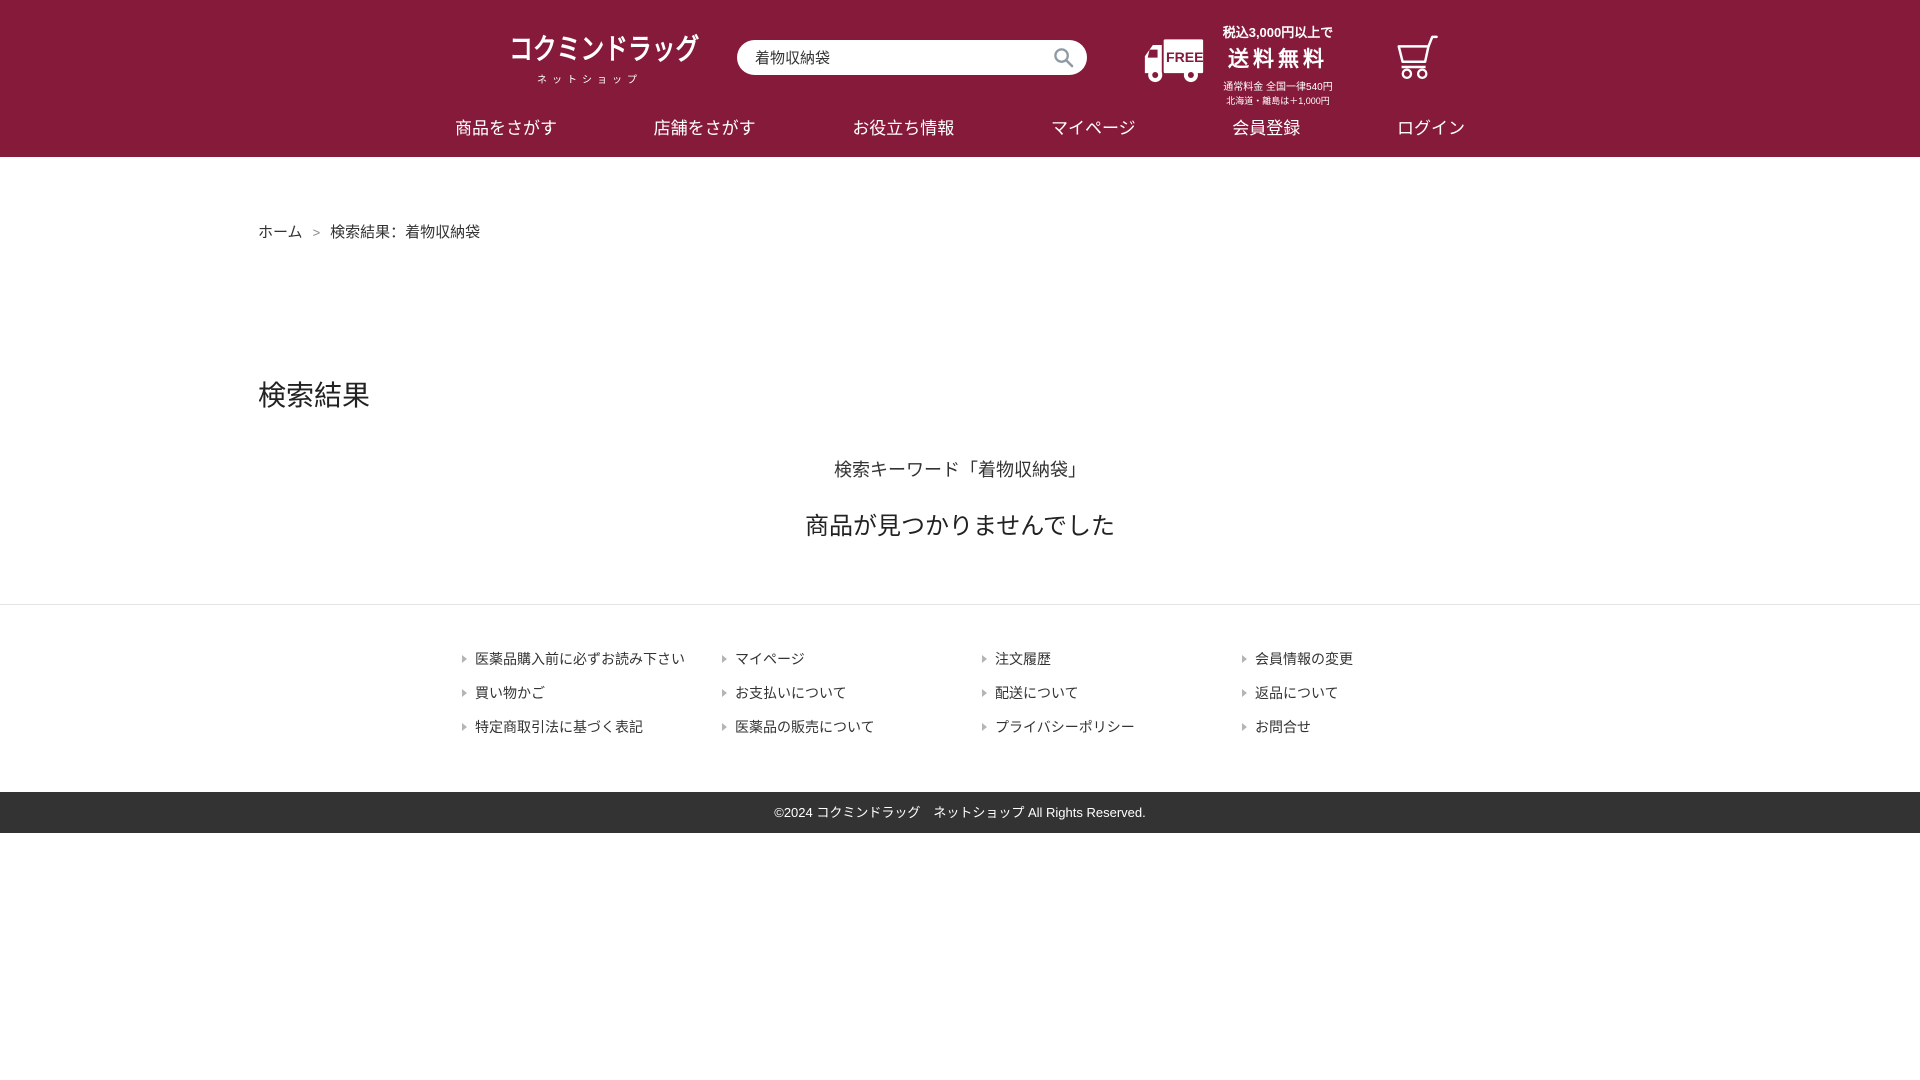 This screenshot has height=1080, width=1920. Describe the element at coordinates (1185, 57) in the screenshot. I see `free-badge-text: FREE` at that location.